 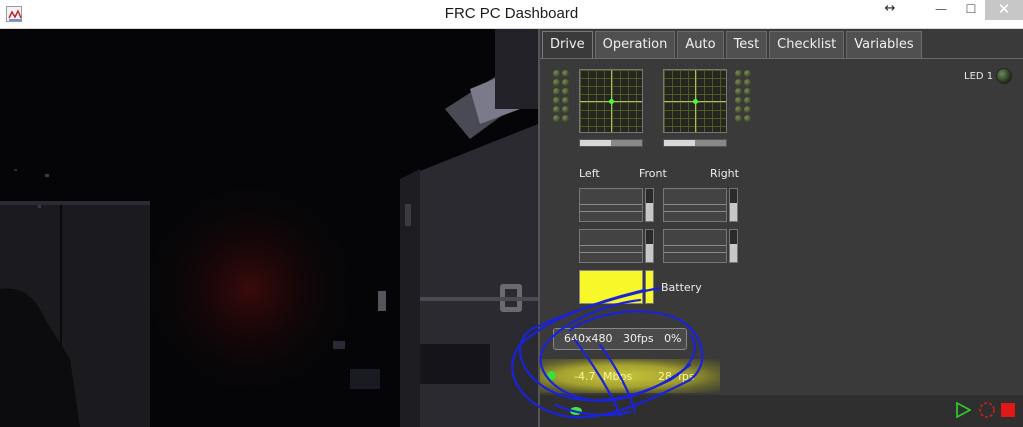 I want to click on motor-gauge-rear-right, so click(x=695, y=246).